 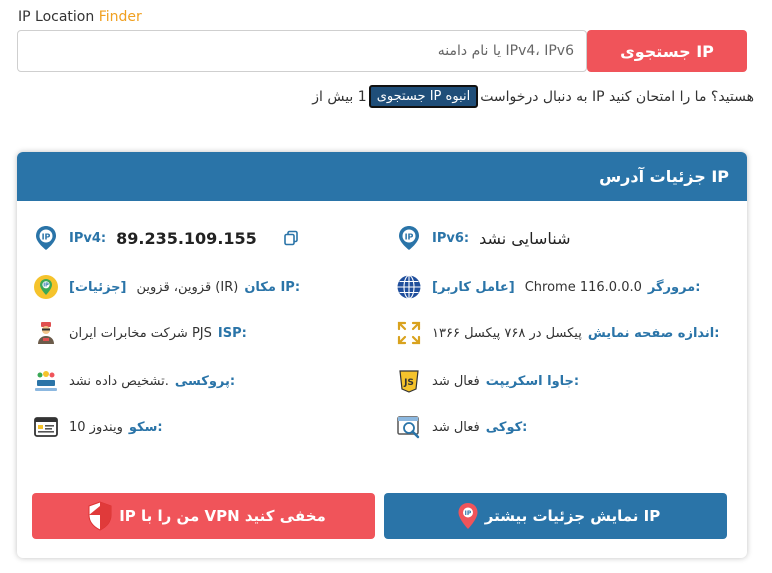 I want to click on show-more-ip-details-button: IP نمایش جزئیات بیشتر IP, so click(x=555, y=516).